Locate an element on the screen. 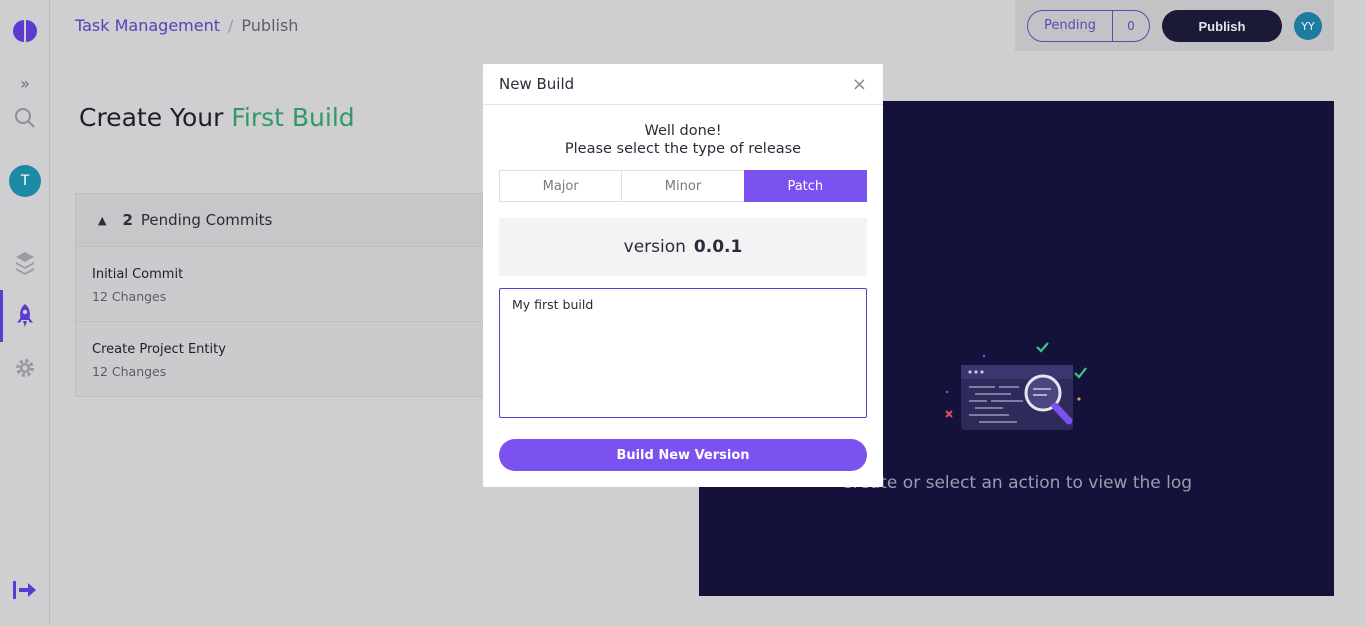  workspace-avatar: T is located at coordinates (25, 181).